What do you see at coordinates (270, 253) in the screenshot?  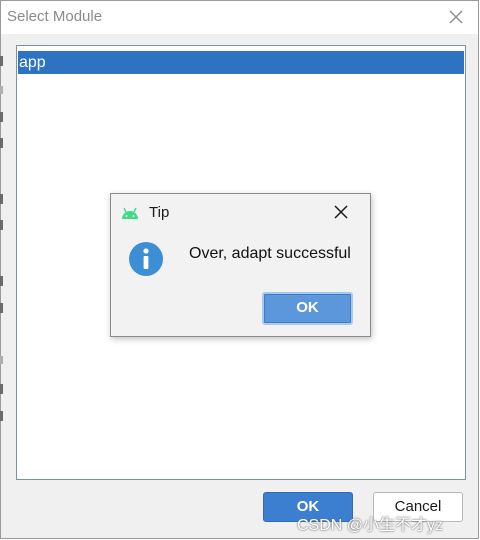 I see `dialog-message: Over, adapt successful` at bounding box center [270, 253].